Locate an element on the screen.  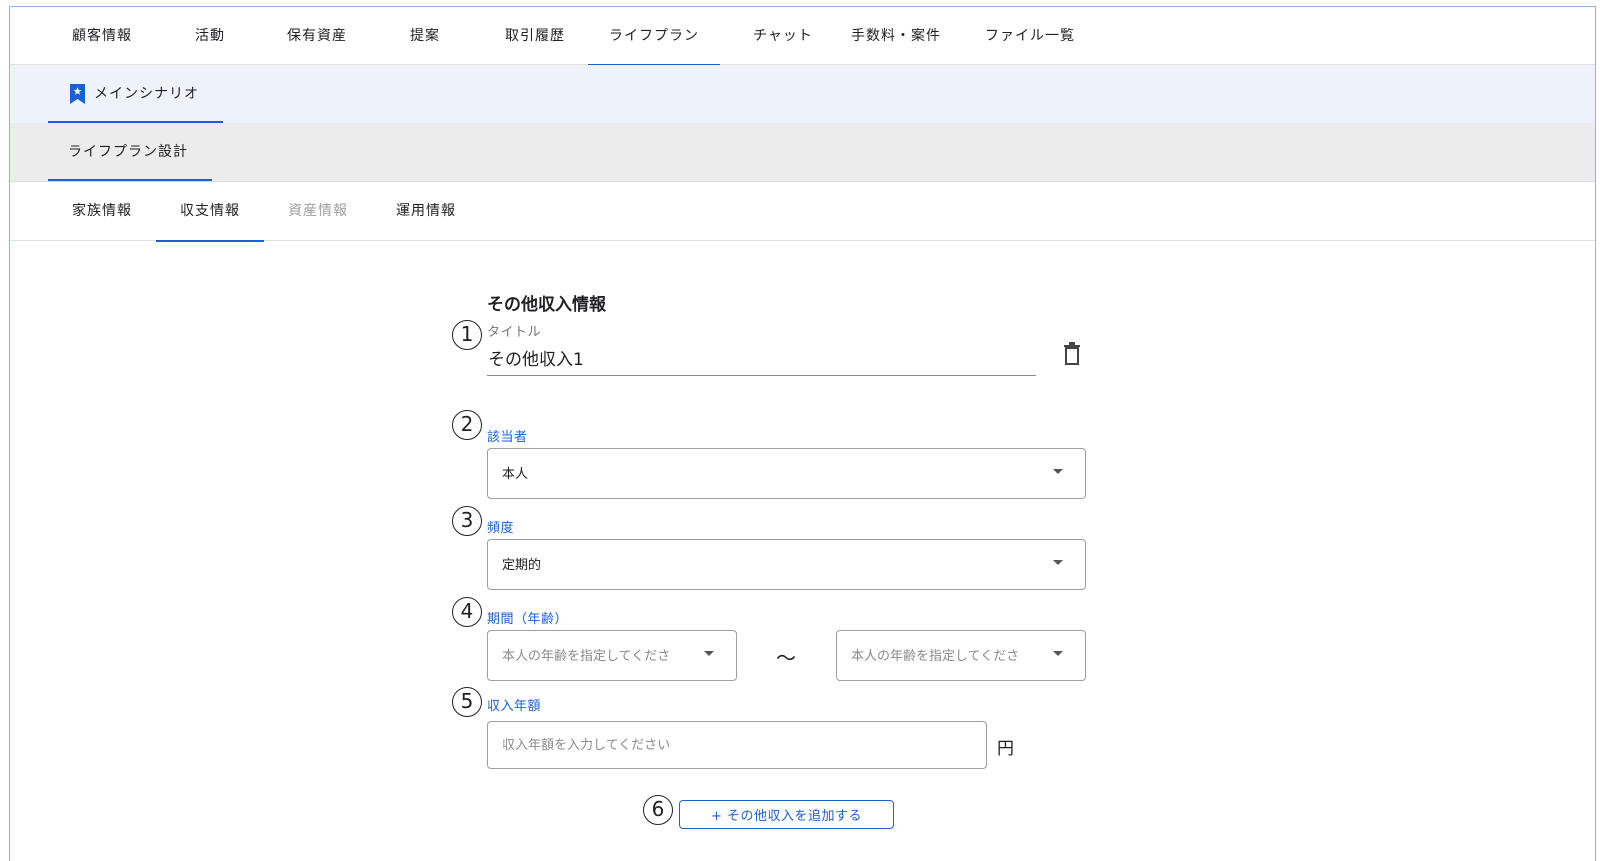
person-select-value: 本人 is located at coordinates (515, 474).